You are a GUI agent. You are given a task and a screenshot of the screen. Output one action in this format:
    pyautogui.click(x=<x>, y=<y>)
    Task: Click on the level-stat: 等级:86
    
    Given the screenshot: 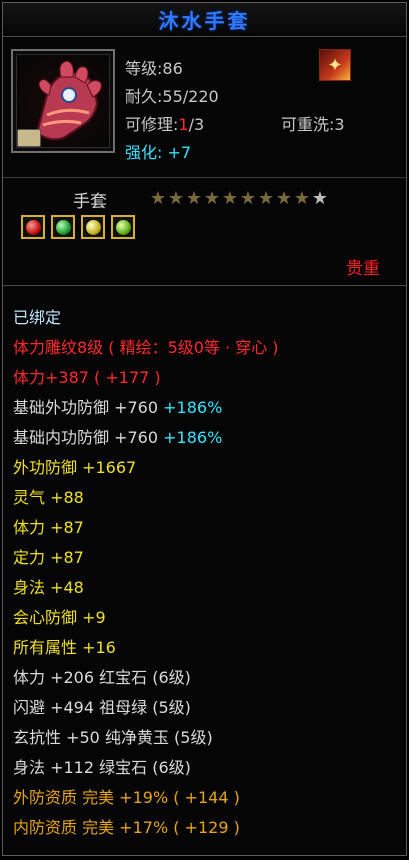 What is the action you would take?
    pyautogui.click(x=154, y=68)
    